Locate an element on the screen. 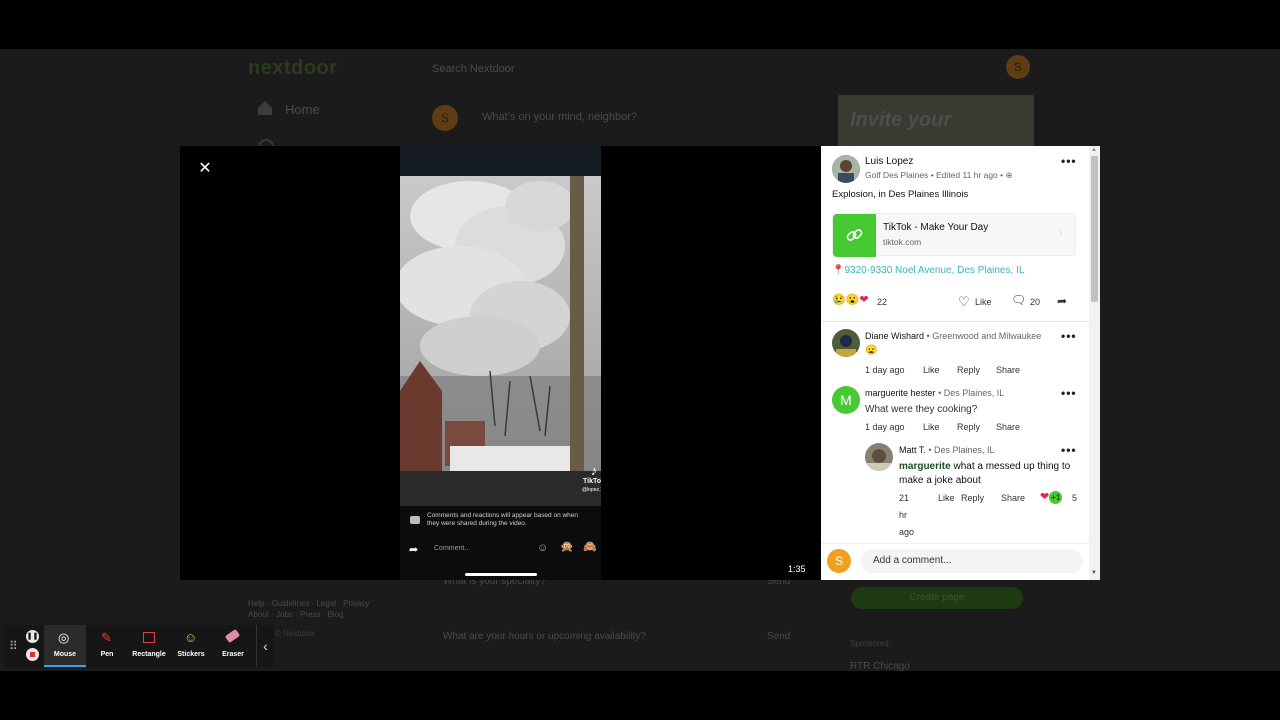 The height and width of the screenshot is (720, 1280). nextdoor-logo: nextdoor is located at coordinates (293, 68).